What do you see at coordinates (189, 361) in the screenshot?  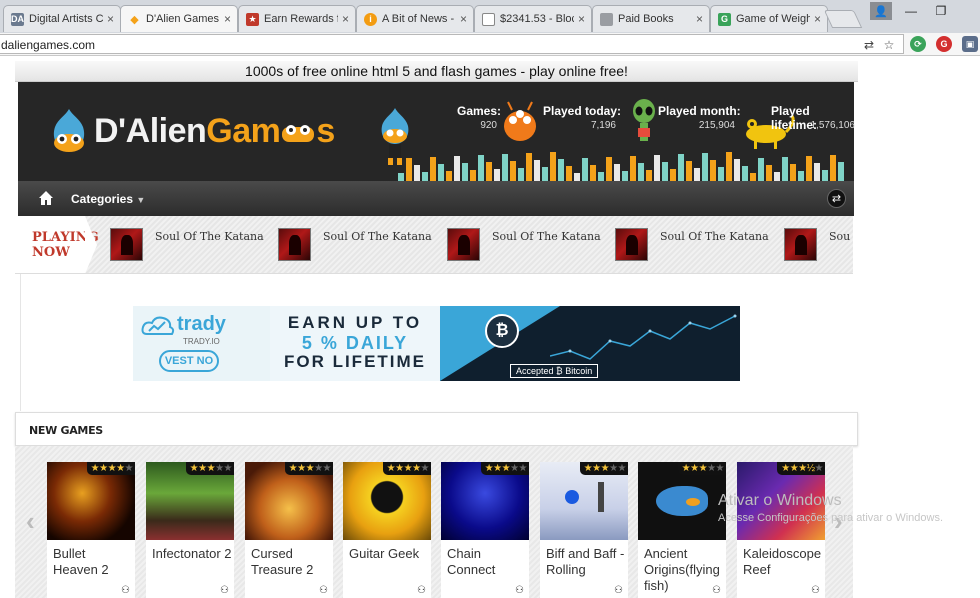 I see `ad-invest-button: VEST NO` at bounding box center [189, 361].